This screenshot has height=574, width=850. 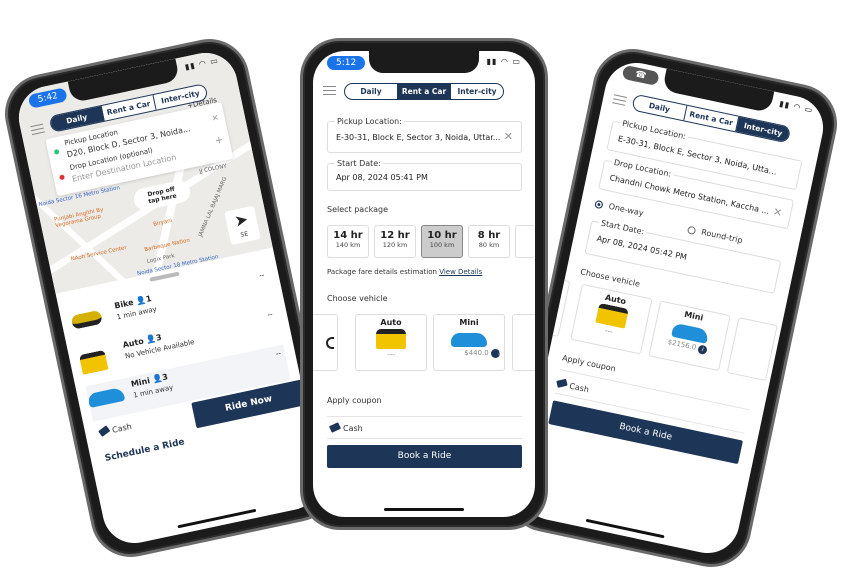 I want to click on package-more, so click(x=525, y=241).